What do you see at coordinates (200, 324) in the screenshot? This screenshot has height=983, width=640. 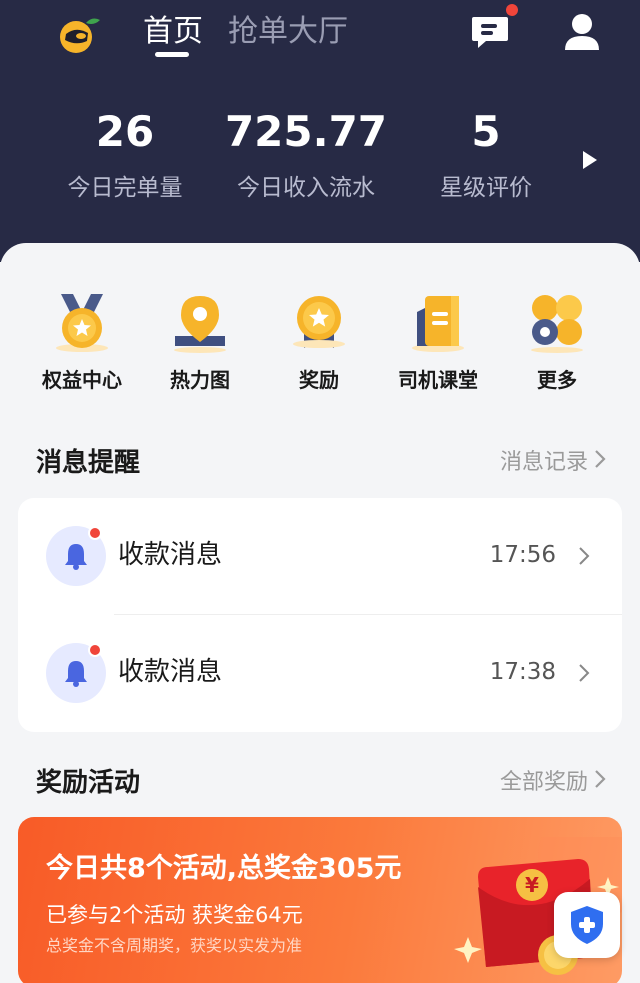 I see `map-pin-icon` at bounding box center [200, 324].